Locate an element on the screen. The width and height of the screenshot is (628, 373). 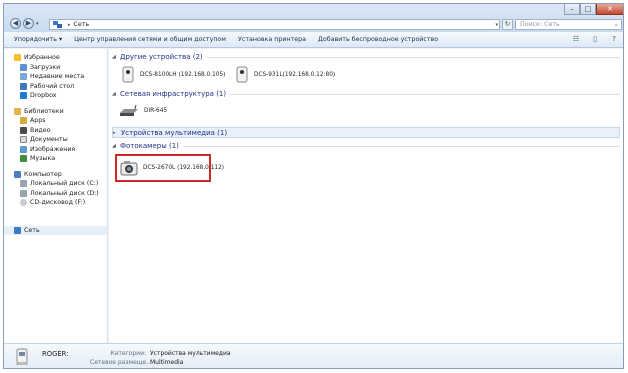
cd-drive-icon is located at coordinates (23, 203).